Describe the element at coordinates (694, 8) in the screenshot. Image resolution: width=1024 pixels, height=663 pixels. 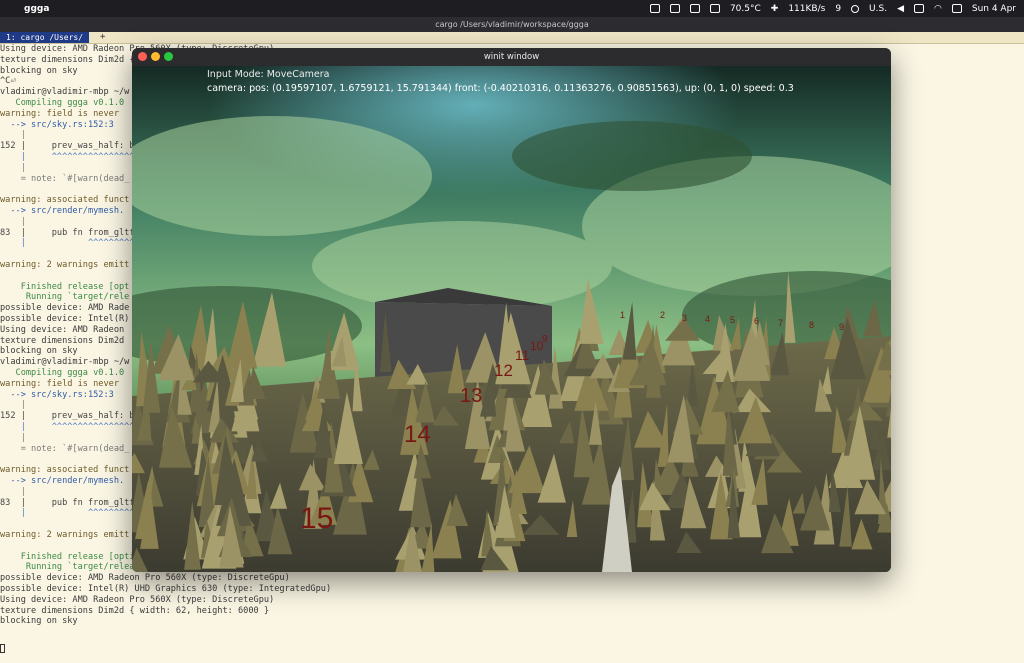
I see `shield-icon` at that location.